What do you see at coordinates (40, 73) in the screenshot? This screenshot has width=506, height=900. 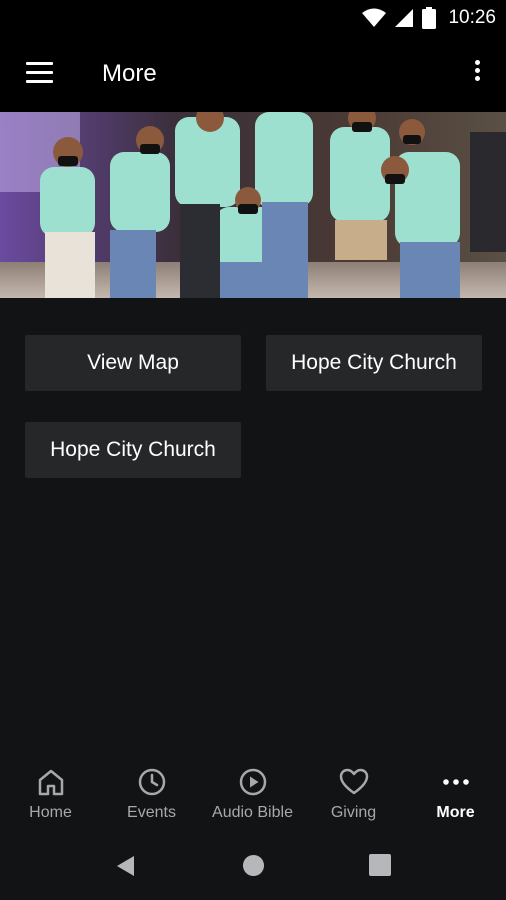 I see `hamburger-menu-icon` at bounding box center [40, 73].